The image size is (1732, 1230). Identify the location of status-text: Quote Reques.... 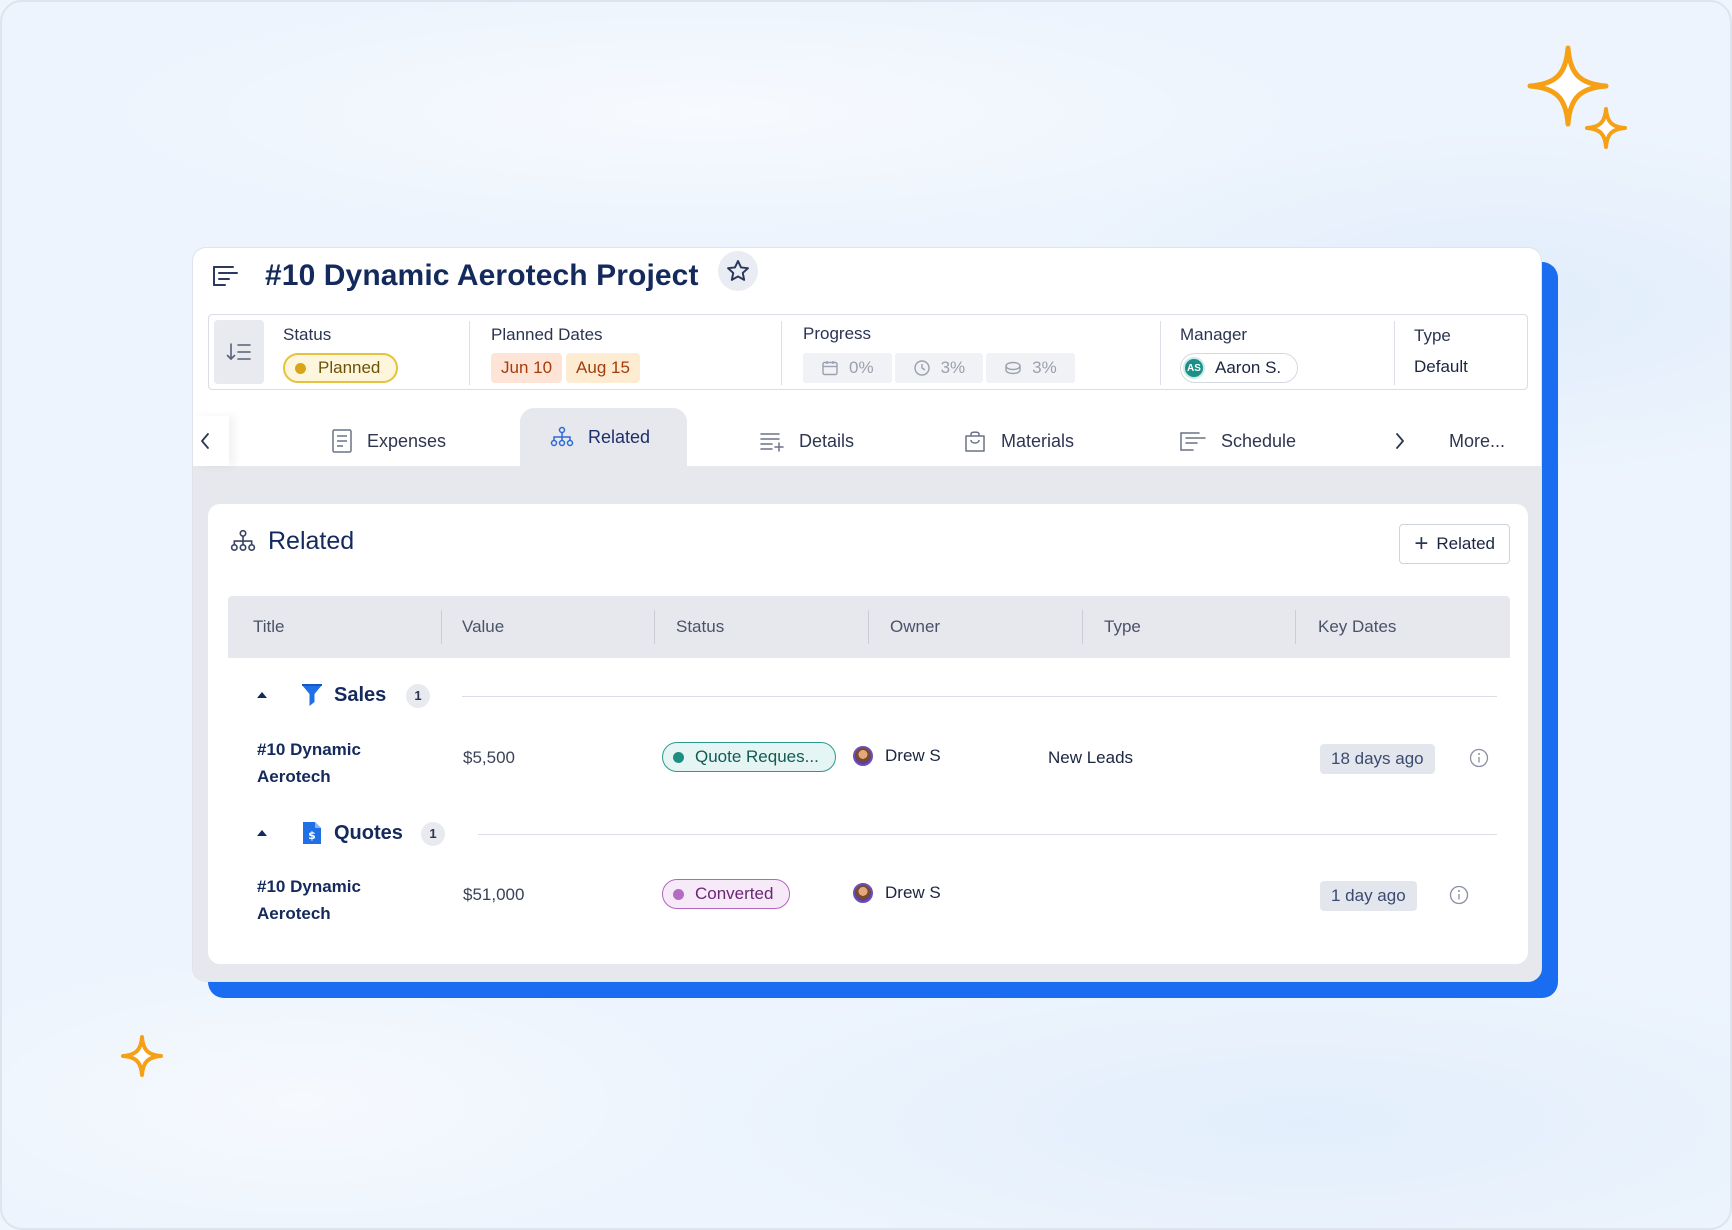
(757, 756).